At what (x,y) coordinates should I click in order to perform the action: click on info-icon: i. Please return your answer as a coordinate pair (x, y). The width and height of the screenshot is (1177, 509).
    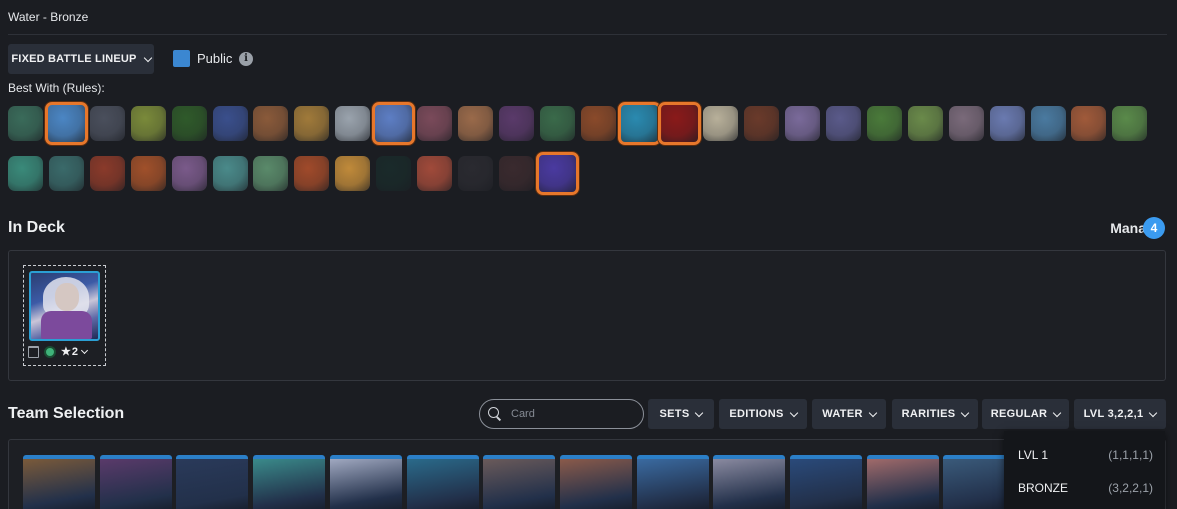
    Looking at the image, I should click on (246, 59).